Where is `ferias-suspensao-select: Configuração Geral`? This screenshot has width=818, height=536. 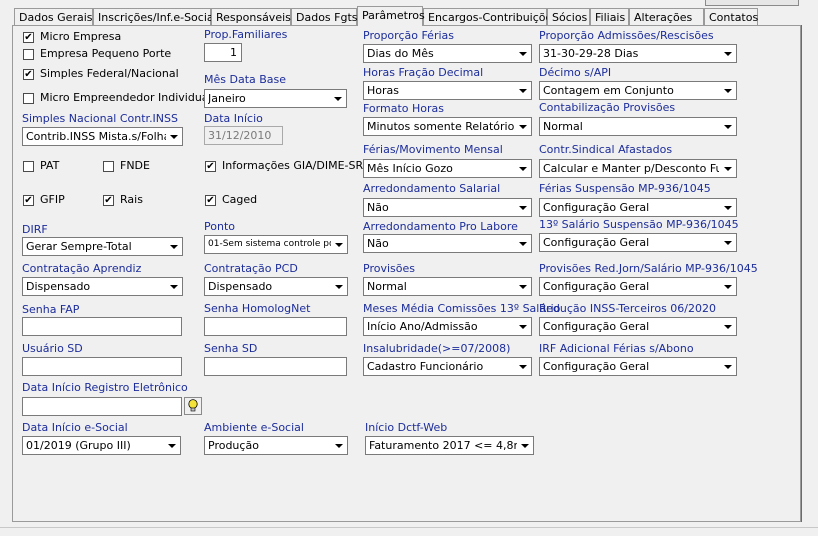
ferias-suspensao-select: Configuração Geral is located at coordinates (638, 207).